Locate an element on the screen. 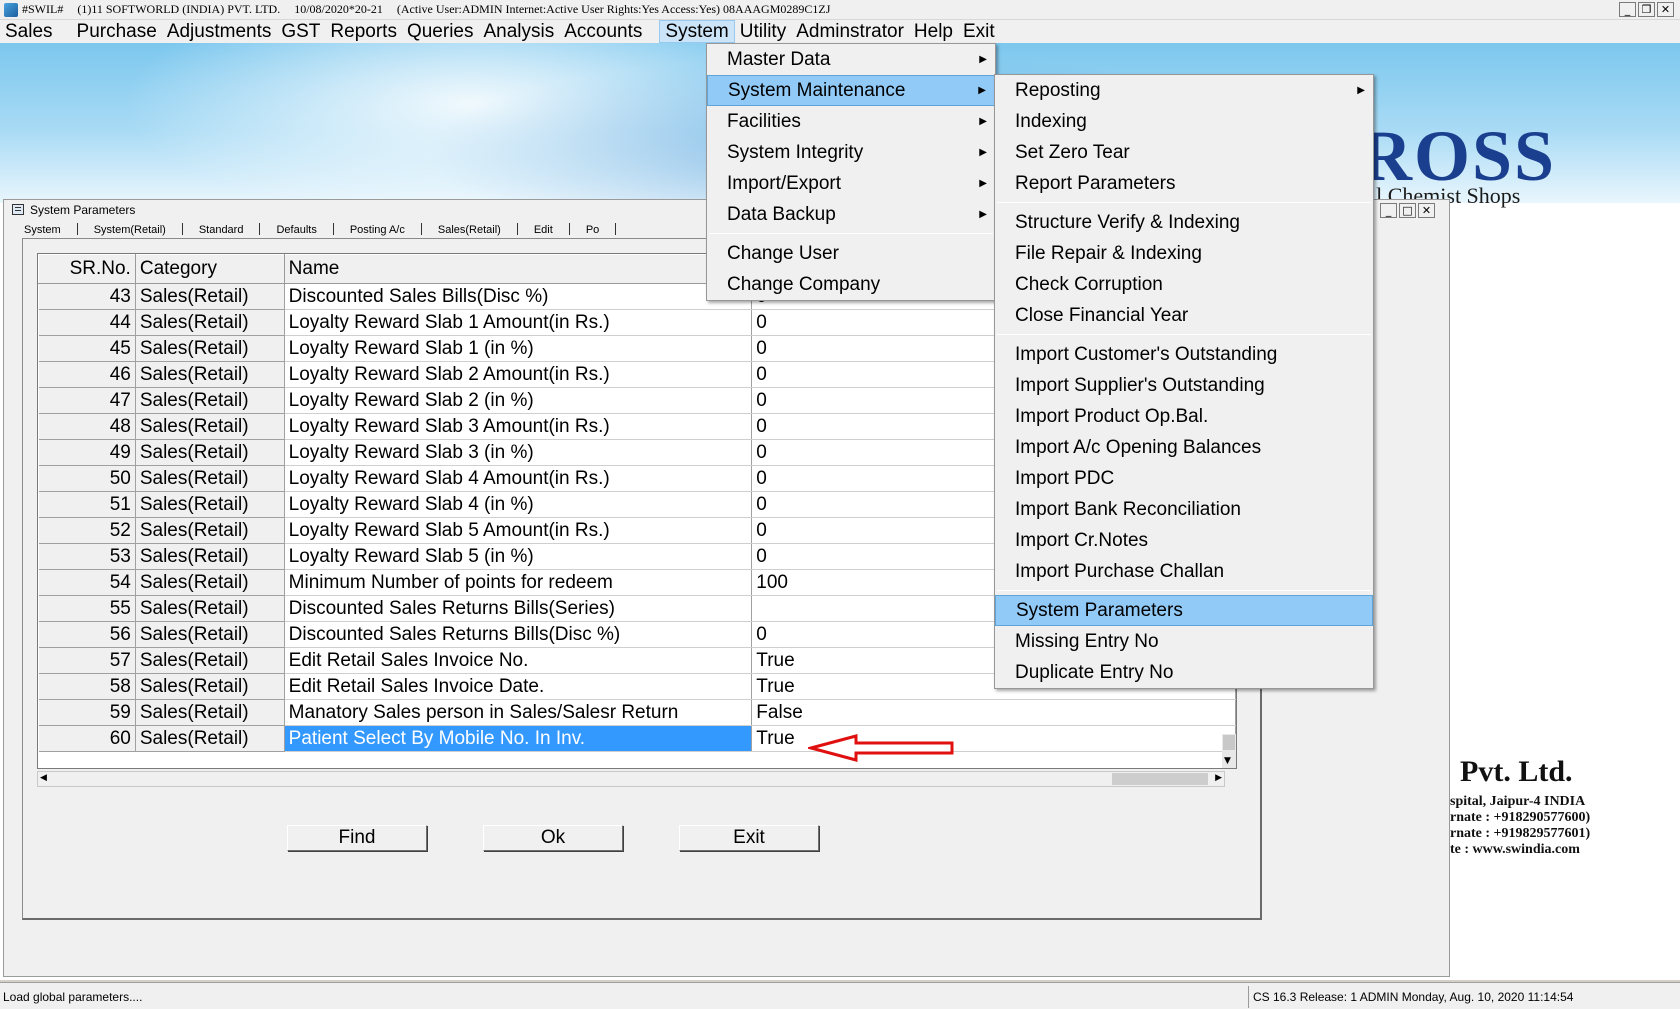  maintenance-item-report-parameters: Report Parameters is located at coordinates (1184, 183).